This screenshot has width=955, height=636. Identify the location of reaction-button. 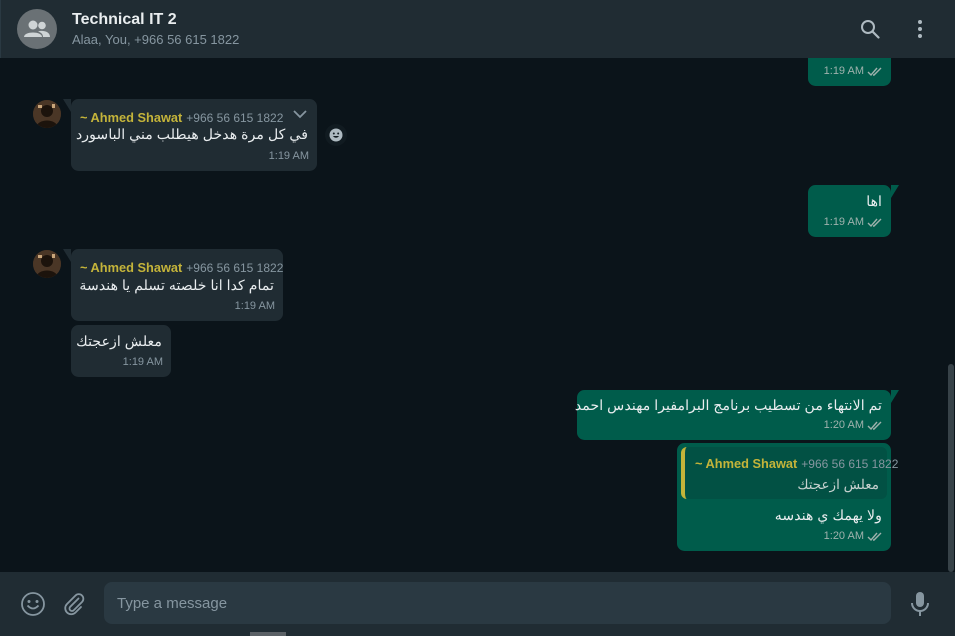
(336, 135).